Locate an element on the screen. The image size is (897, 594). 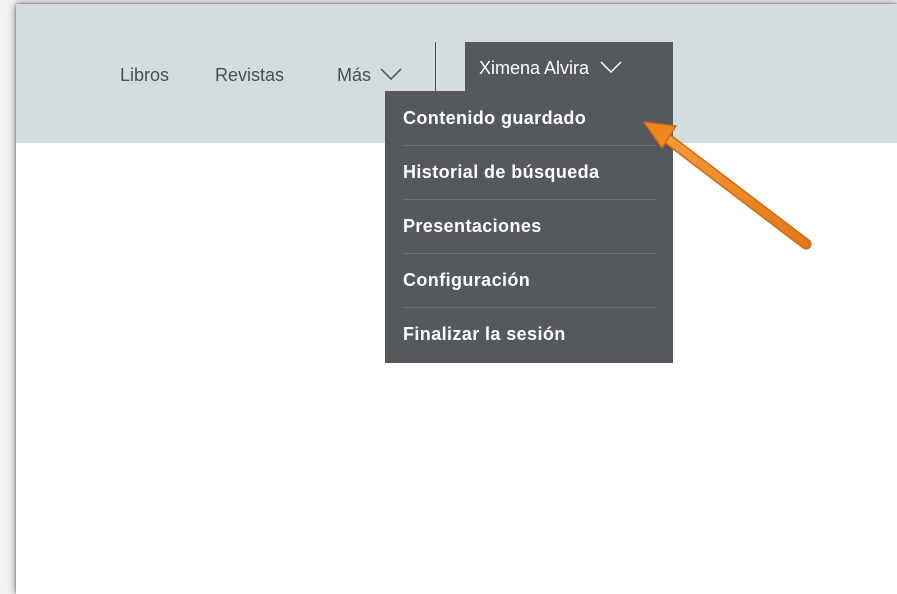
nav-mas-label: Más is located at coordinates (354, 75).